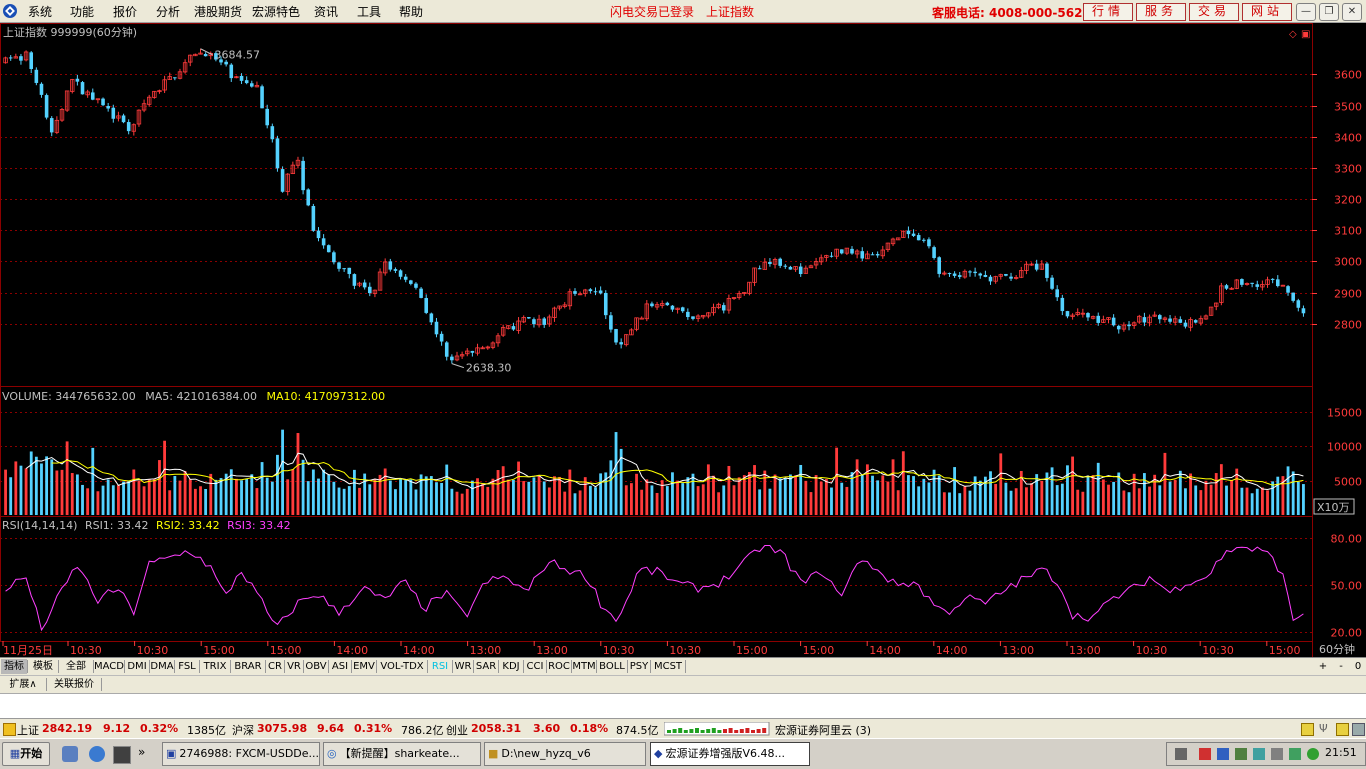  Describe the element at coordinates (248, 666) in the screenshot. I see `indicator-tab-brar: BRAR` at that location.